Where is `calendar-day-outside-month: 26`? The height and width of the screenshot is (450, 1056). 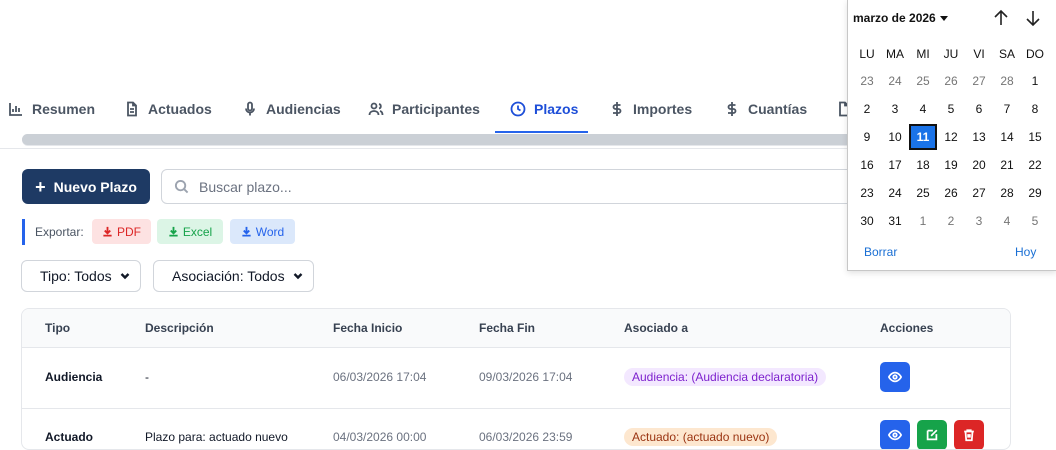
calendar-day-outside-month: 26 is located at coordinates (951, 81).